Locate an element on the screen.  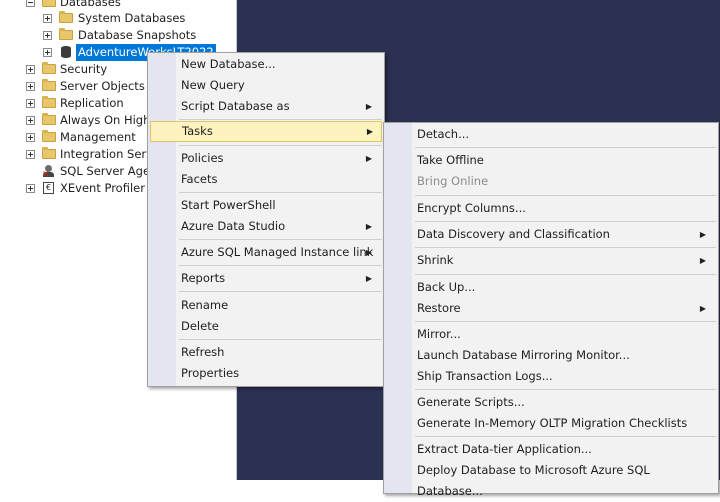
tree-label: XEvent Profiler is located at coordinates (102, 188).